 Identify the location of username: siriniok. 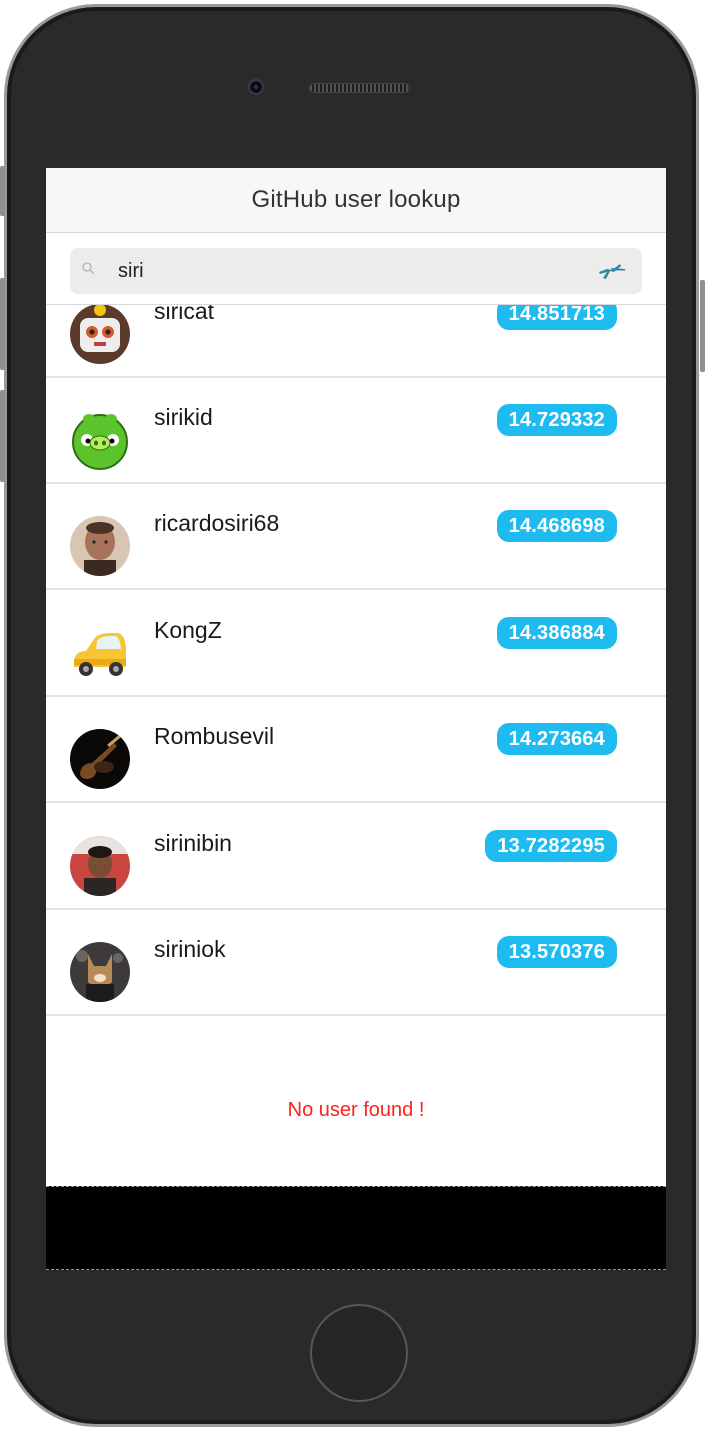
(190, 949).